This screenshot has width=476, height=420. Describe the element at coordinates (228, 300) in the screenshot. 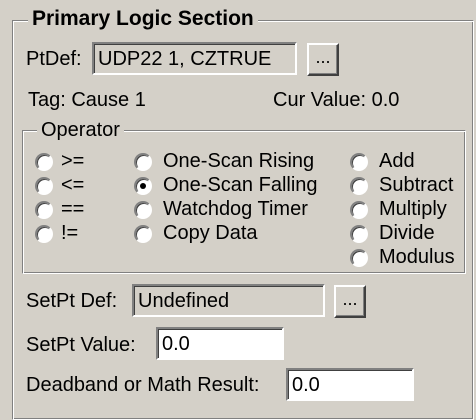

I see `setpt-def-field: Undefined` at that location.